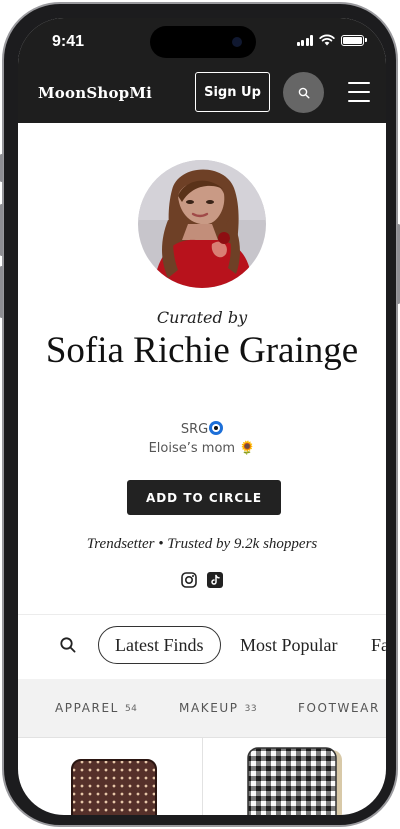  Describe the element at coordinates (192, 448) in the screenshot. I see `curator-bio: Eloise’s mom` at that location.